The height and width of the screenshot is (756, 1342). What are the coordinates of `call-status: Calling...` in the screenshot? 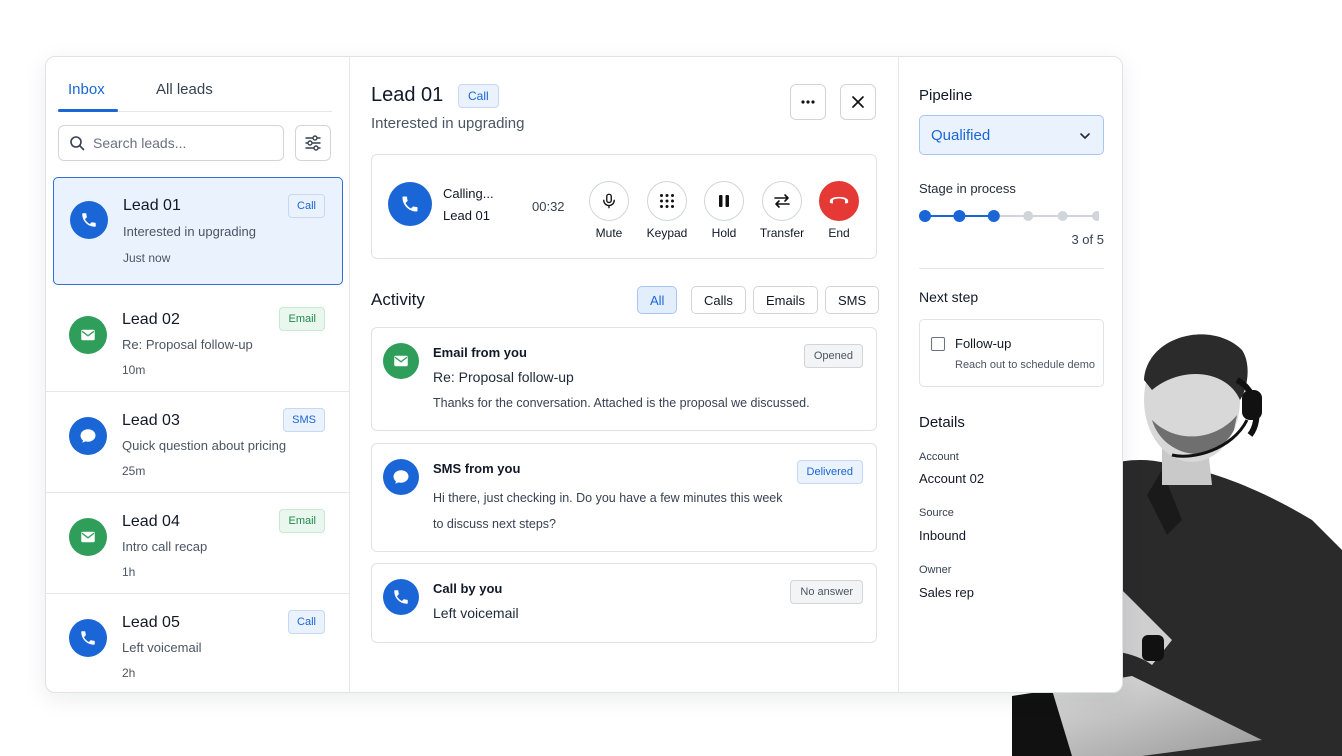 It's located at (468, 193).